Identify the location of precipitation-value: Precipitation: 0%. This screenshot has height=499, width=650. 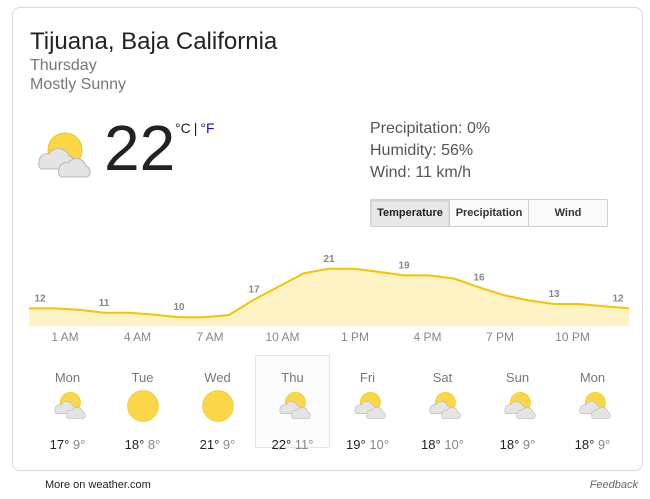
(430, 128).